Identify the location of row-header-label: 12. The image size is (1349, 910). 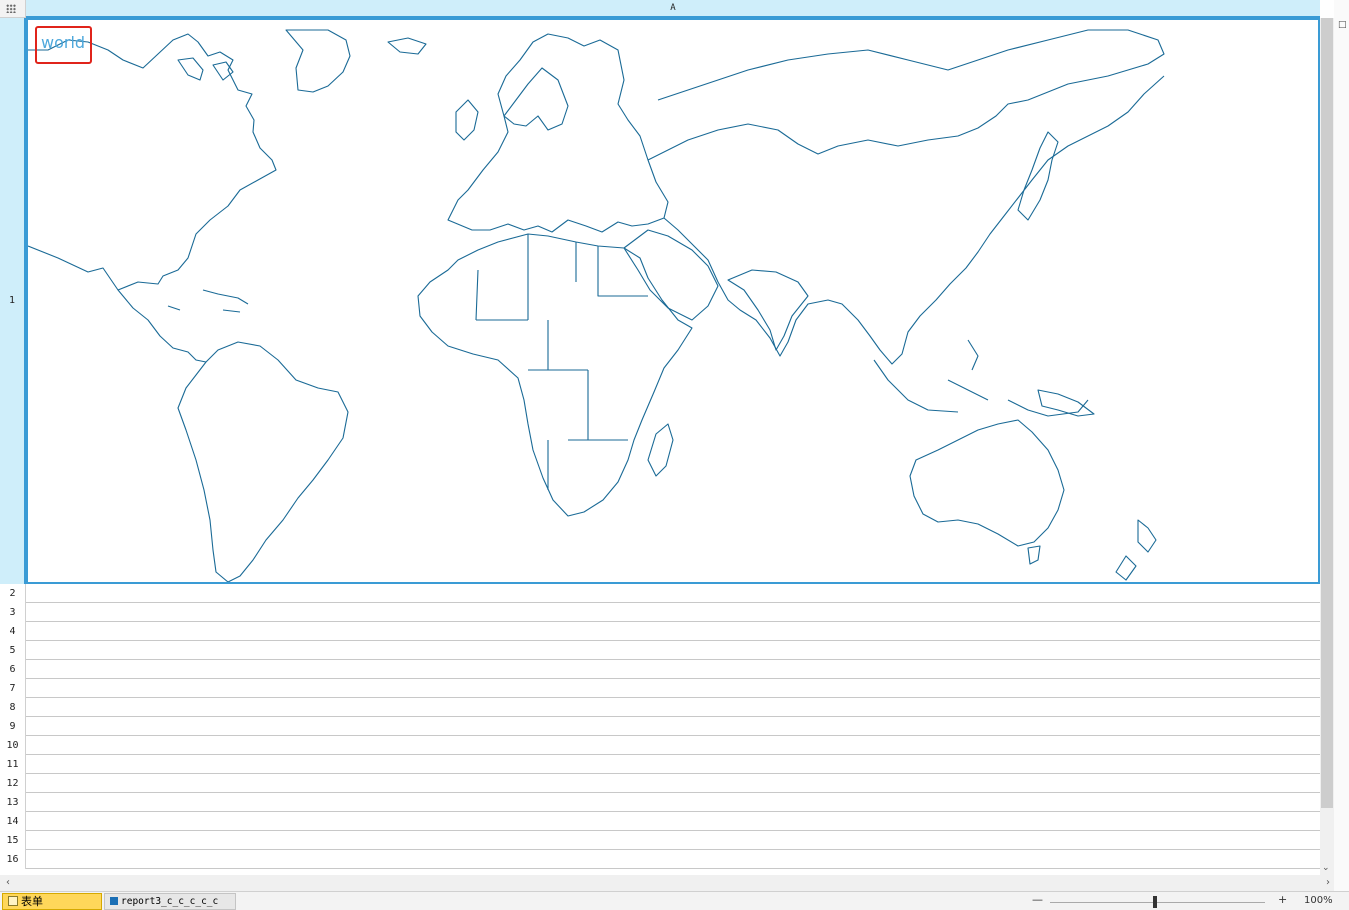
(12, 783).